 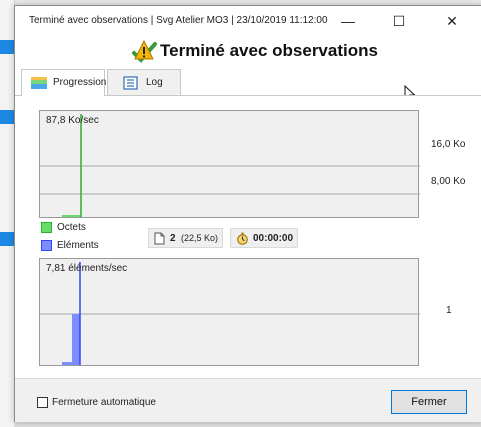 What do you see at coordinates (72, 120) in the screenshot?
I see `bytes-rate-label: 87,8 Ko/sec` at bounding box center [72, 120].